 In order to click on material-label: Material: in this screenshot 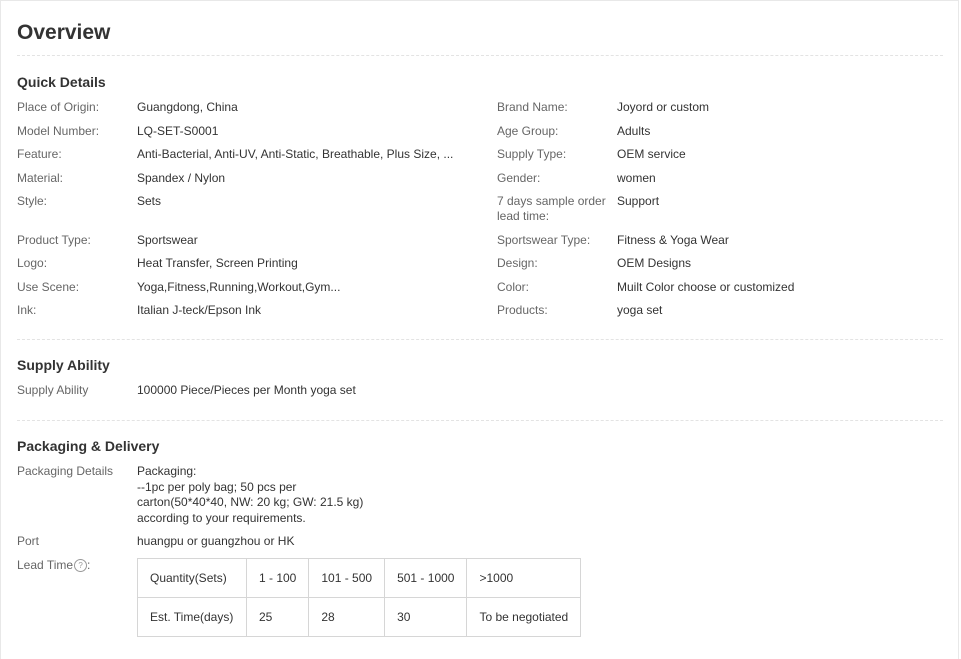, I will do `click(40, 178)`.